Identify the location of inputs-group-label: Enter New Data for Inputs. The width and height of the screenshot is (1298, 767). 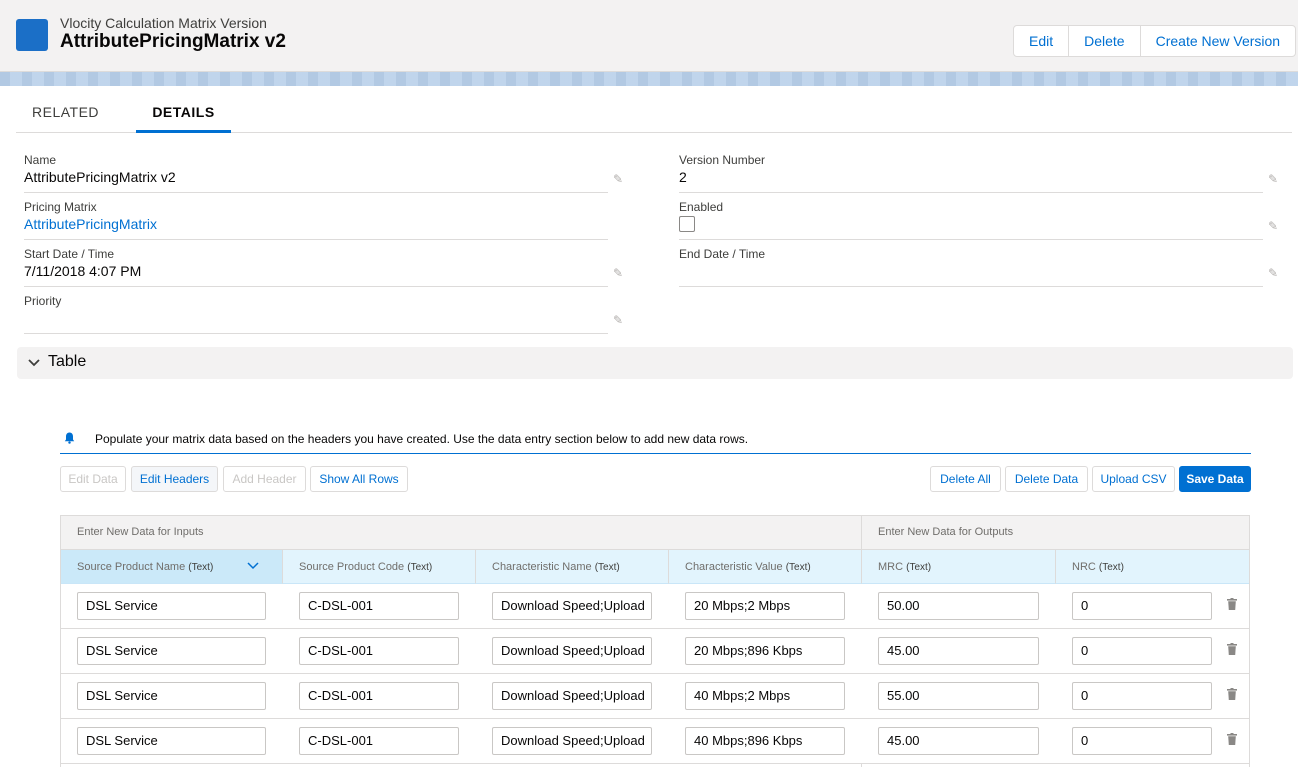
(140, 532).